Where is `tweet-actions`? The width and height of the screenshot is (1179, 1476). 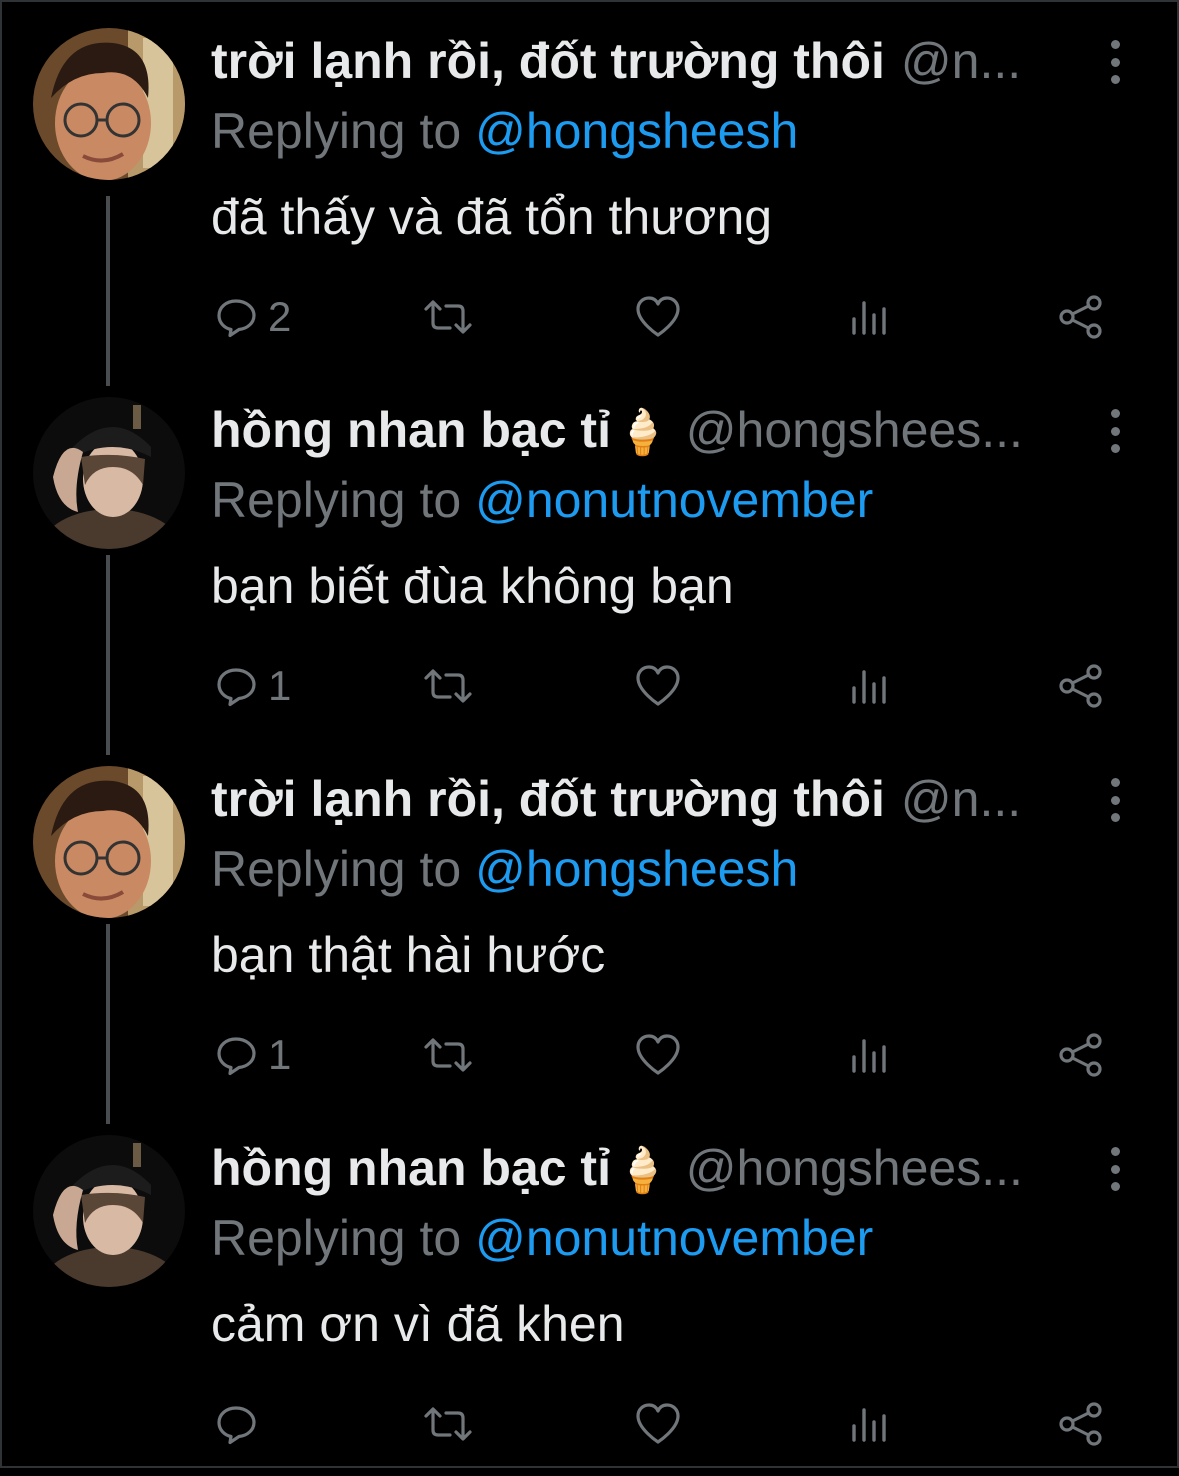 tweet-actions is located at coordinates (589, 1424).